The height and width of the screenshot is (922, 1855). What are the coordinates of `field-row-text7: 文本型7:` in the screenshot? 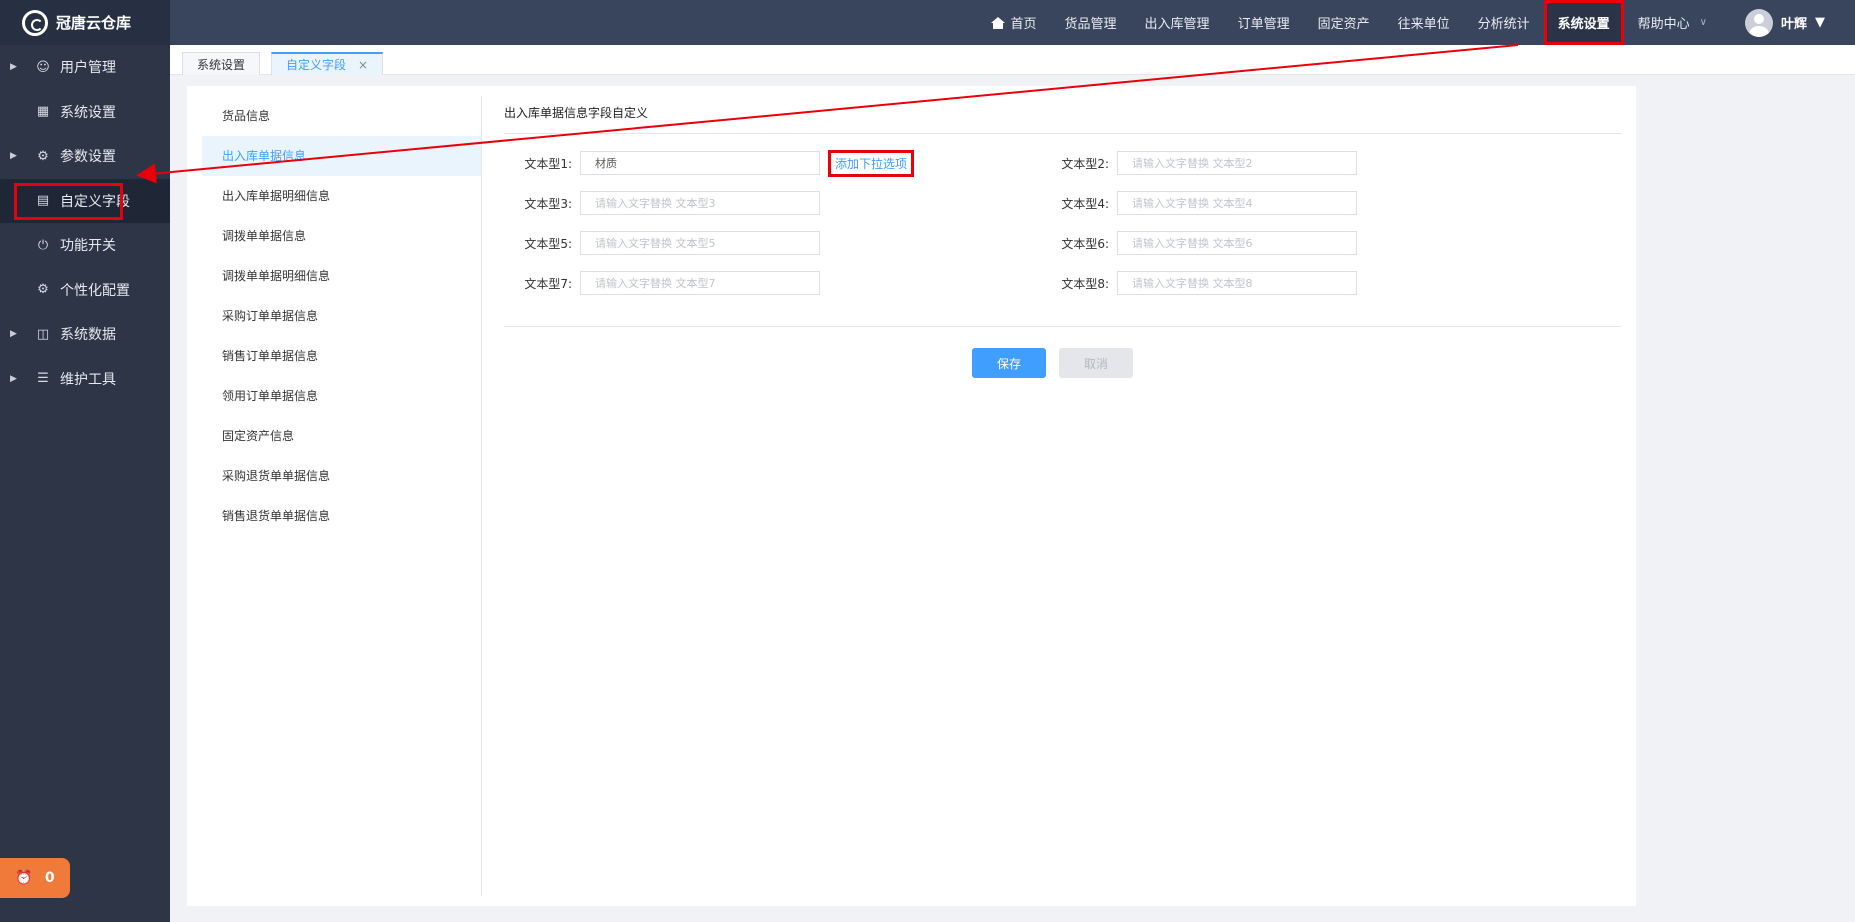 It's located at (662, 283).